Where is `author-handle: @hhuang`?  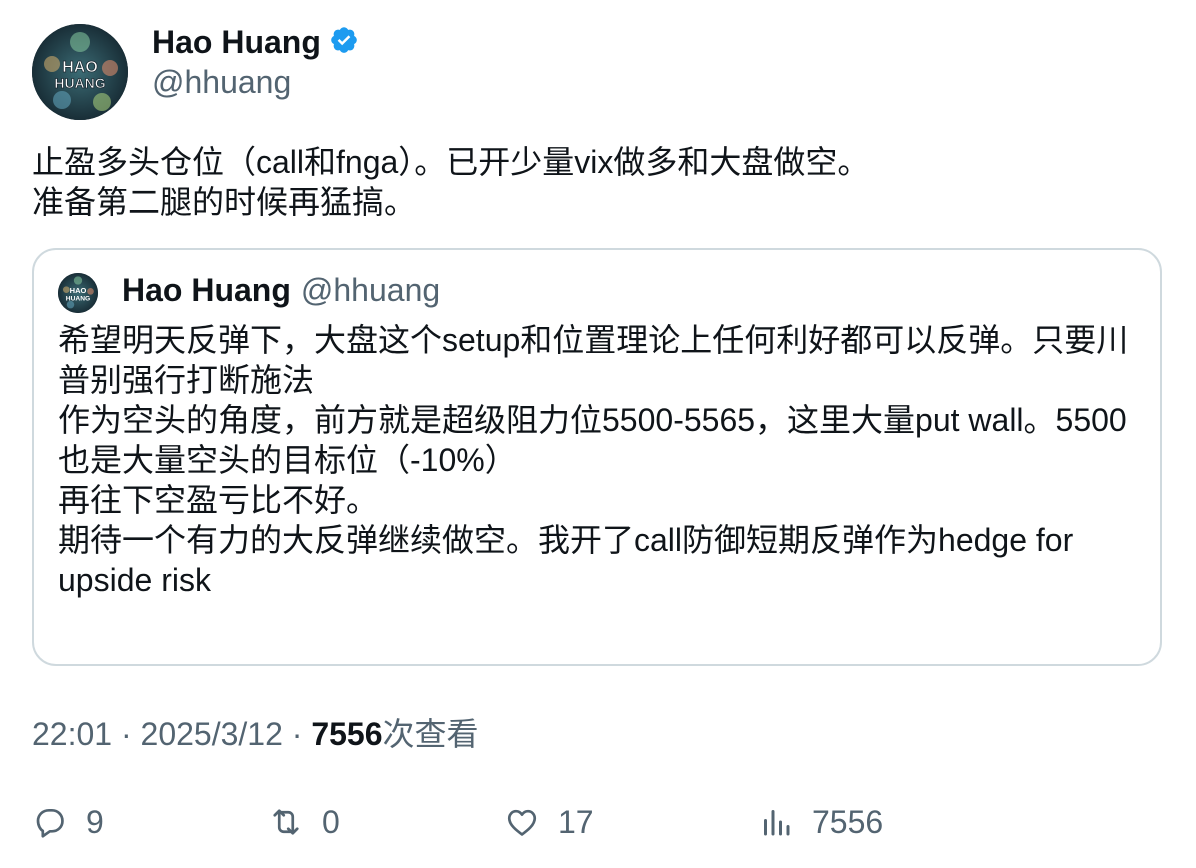
author-handle: @hhuang is located at coordinates (221, 82).